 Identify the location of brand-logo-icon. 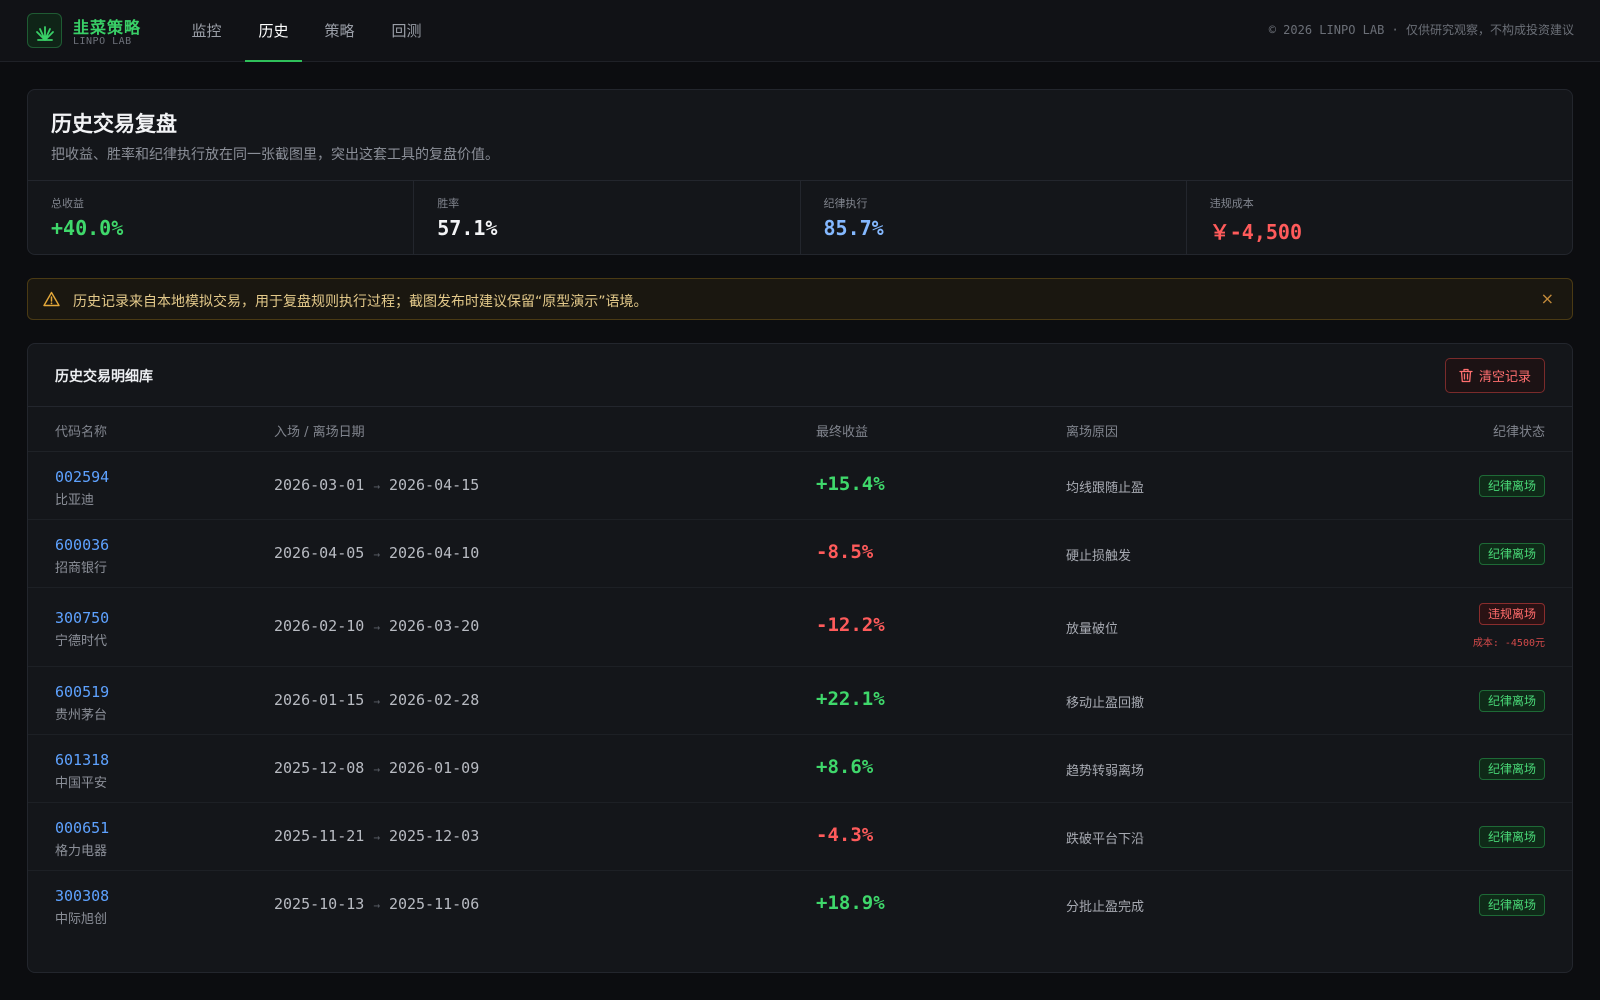
(44, 30).